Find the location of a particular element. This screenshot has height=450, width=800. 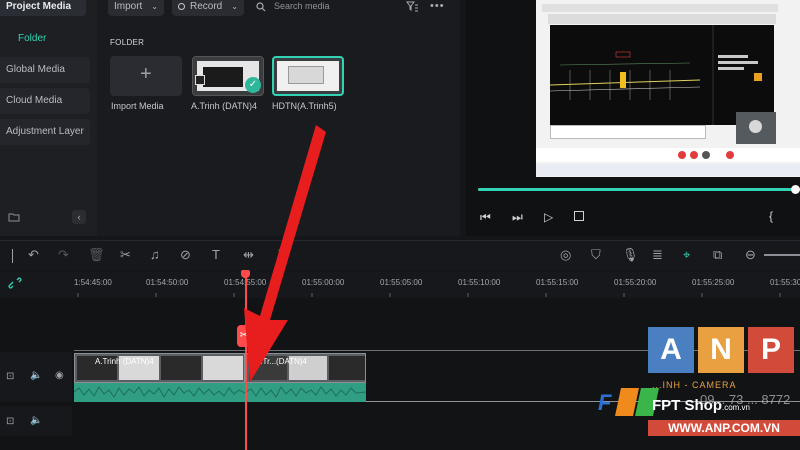

redo-icon: ↷ is located at coordinates (63, 255).